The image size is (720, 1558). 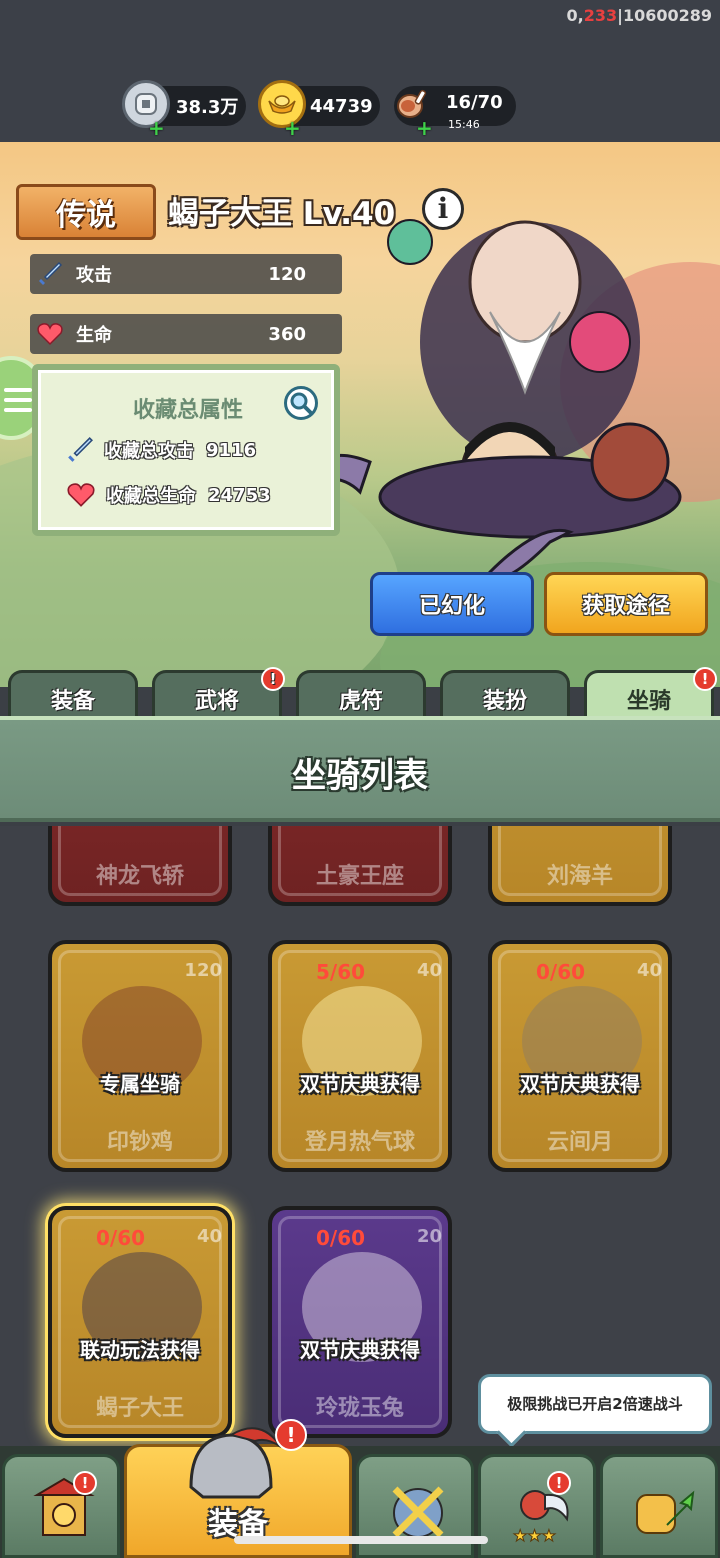 What do you see at coordinates (650, 692) in the screenshot?
I see `tab-mount: 坐骑 !` at bounding box center [650, 692].